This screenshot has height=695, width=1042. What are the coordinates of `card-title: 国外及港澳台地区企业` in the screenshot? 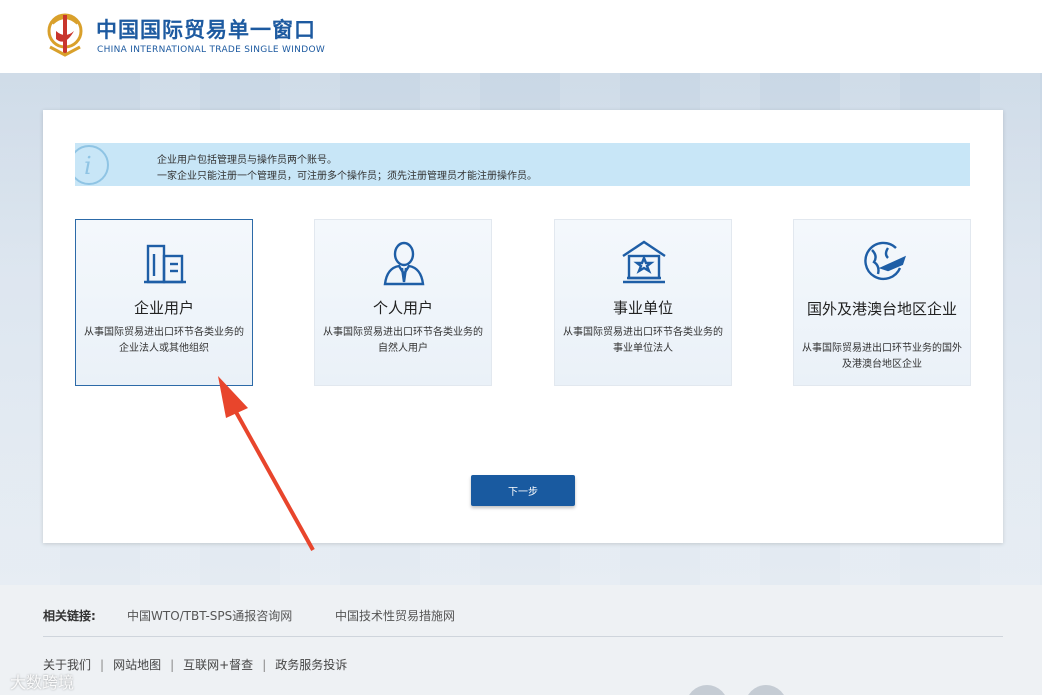 It's located at (881, 309).